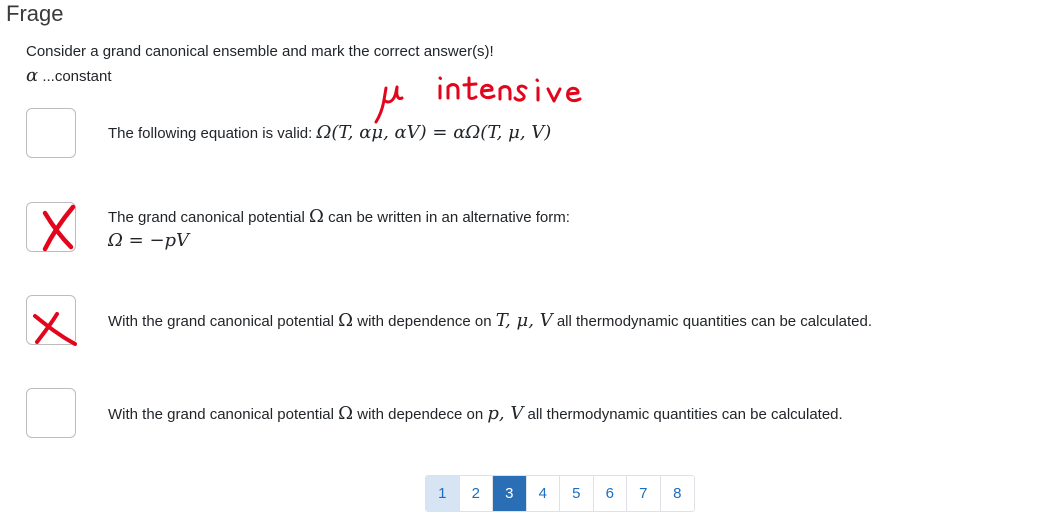  What do you see at coordinates (434, 132) in the screenshot?
I see `answer-formula-1: Ω(T, αμ, αV) = αΩ(T, μ, V)` at bounding box center [434, 132].